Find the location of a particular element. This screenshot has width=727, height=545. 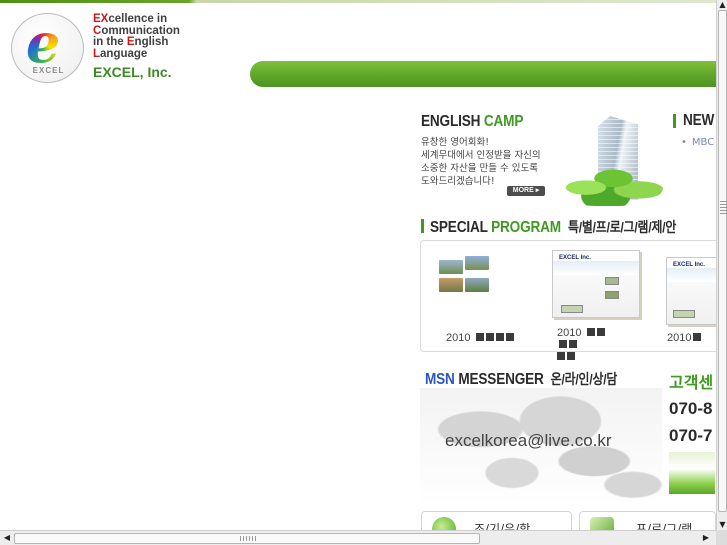

program-thumbnail-2: EXCEL Inc. is located at coordinates (596, 284).